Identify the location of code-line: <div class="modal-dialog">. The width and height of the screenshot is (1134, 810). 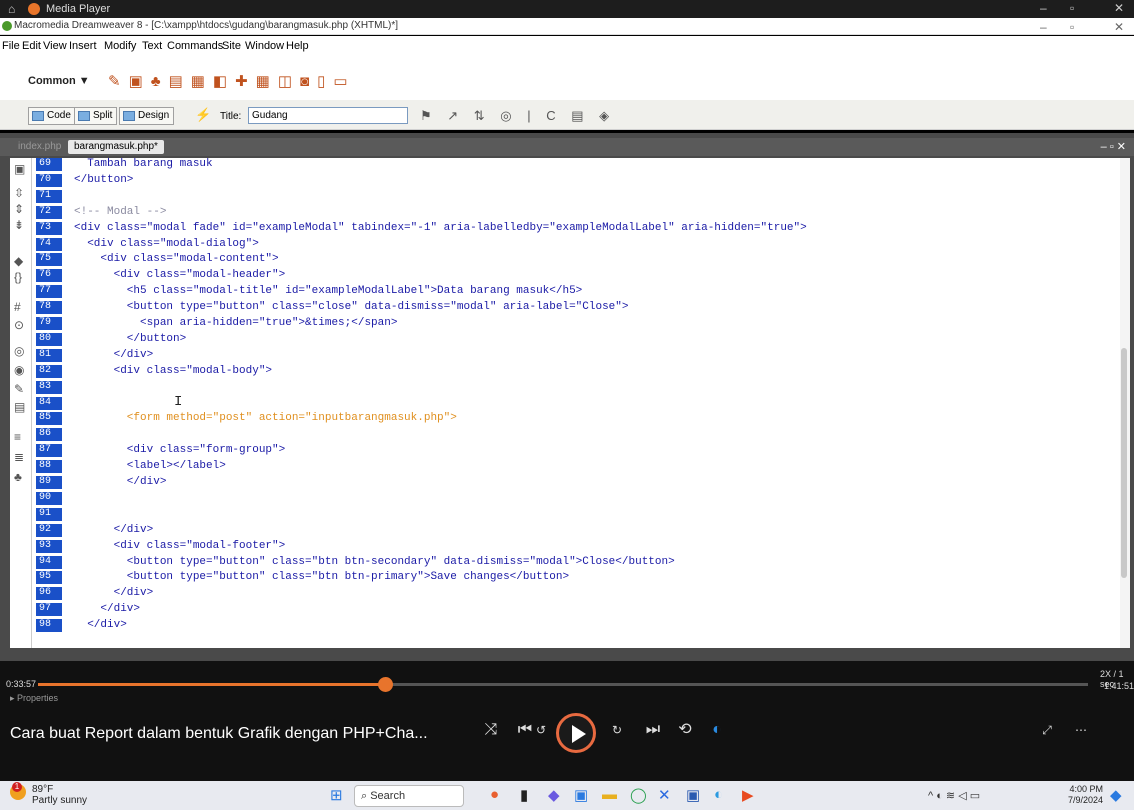
(166, 244).